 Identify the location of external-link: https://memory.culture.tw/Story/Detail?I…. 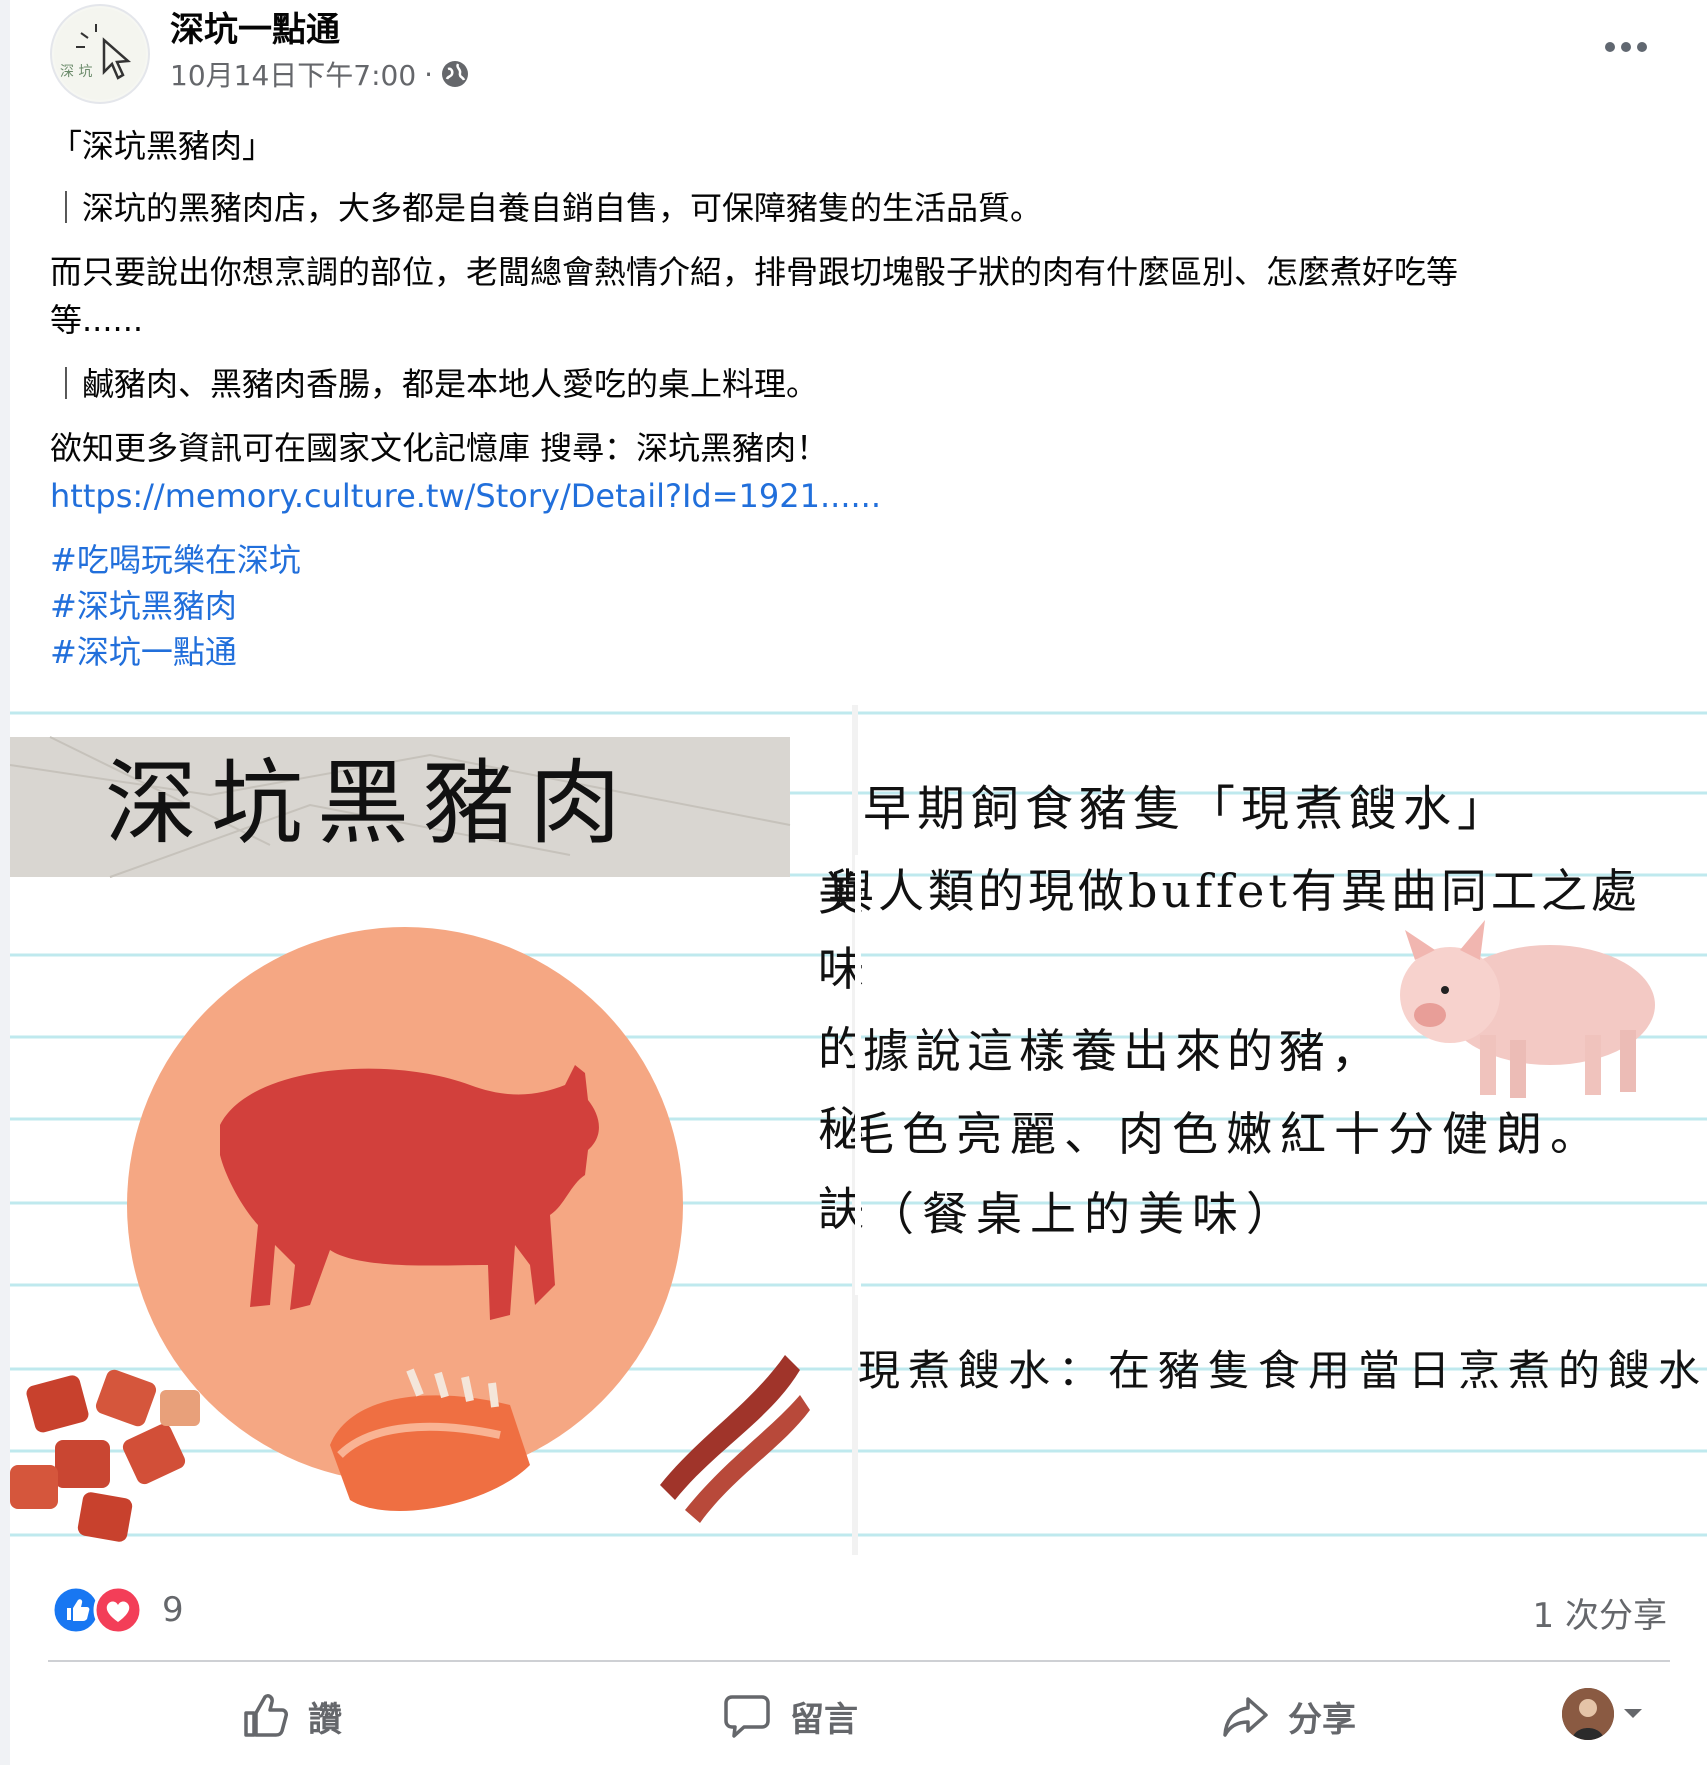
(465, 496).